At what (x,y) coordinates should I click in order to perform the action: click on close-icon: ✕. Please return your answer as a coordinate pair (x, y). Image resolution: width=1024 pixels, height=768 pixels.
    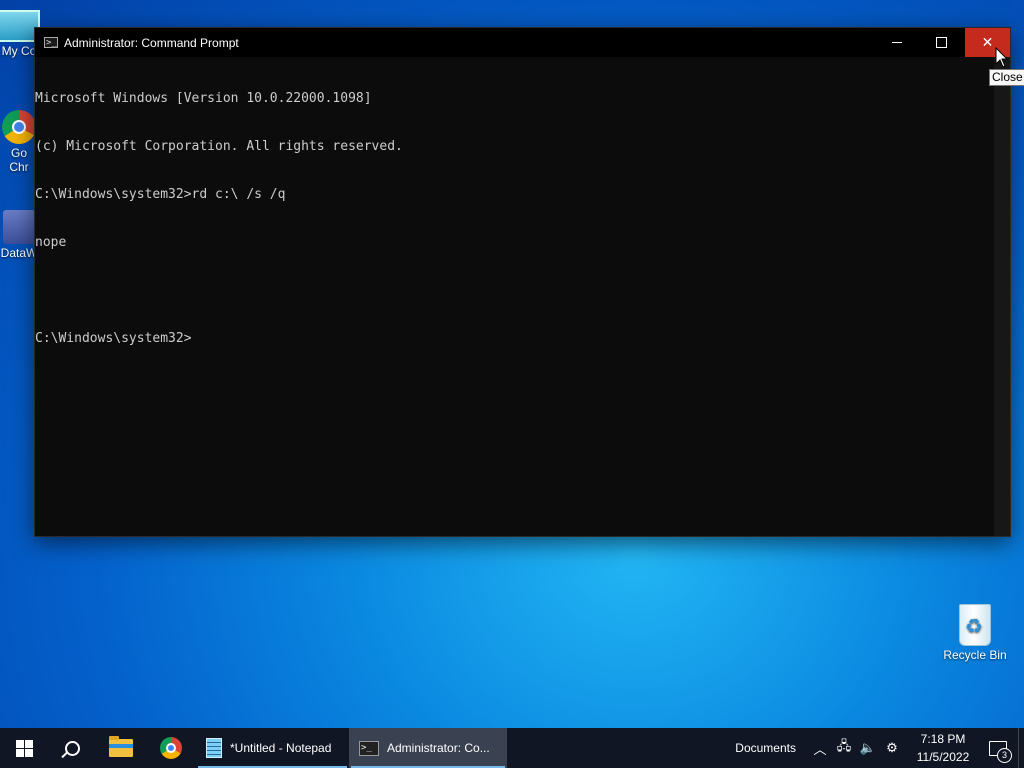
    Looking at the image, I should click on (987, 42).